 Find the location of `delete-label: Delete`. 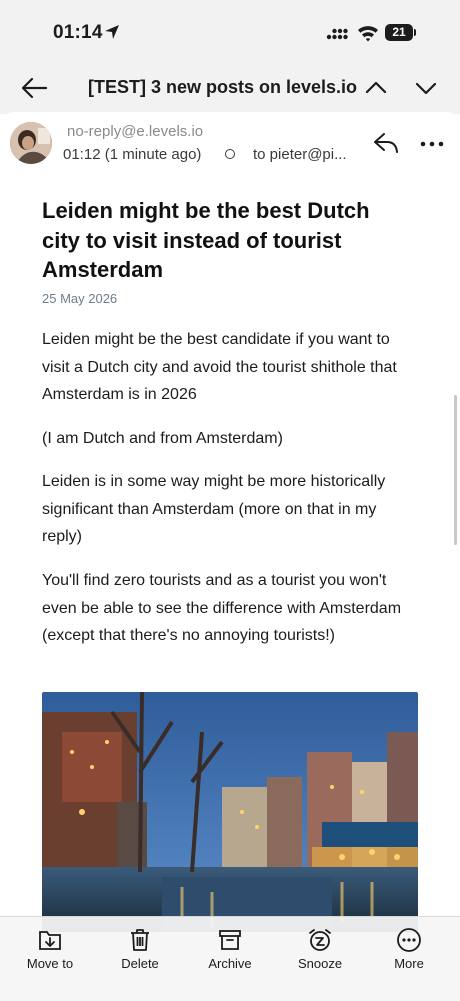

delete-label: Delete is located at coordinates (140, 963).